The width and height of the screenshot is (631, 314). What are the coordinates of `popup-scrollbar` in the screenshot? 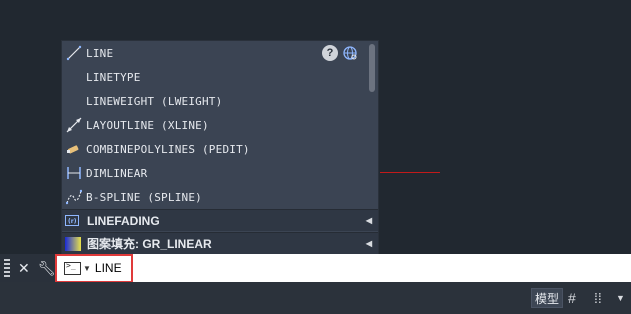 It's located at (372, 68).